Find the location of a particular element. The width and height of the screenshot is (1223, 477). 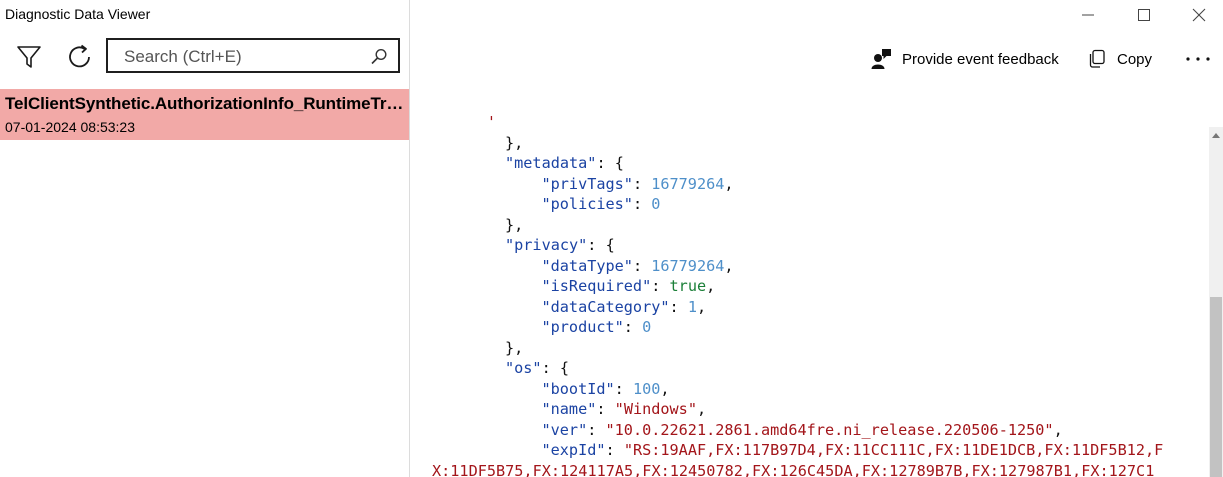

scroll-up-button is located at coordinates (1216, 135).